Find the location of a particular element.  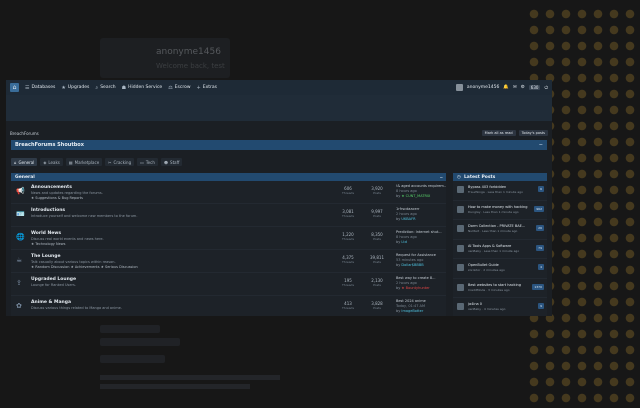

database-icon: ☰ is located at coordinates (27, 87).